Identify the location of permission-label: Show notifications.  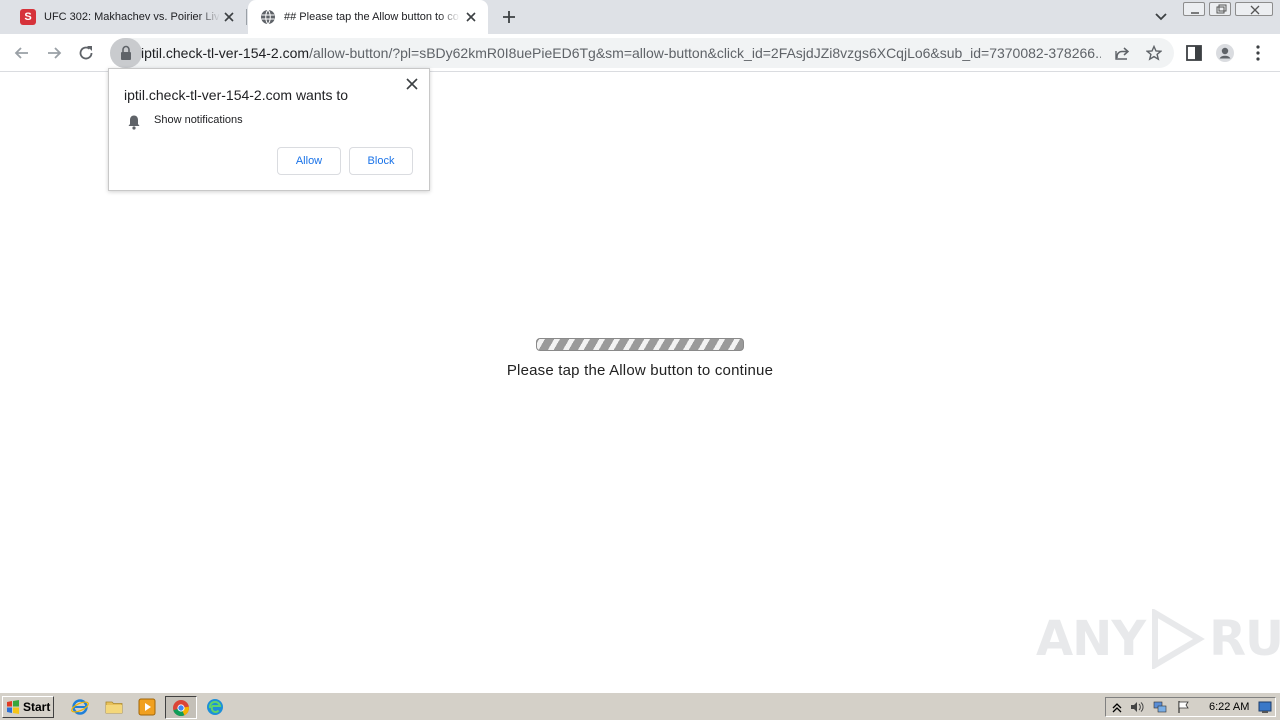
(198, 120).